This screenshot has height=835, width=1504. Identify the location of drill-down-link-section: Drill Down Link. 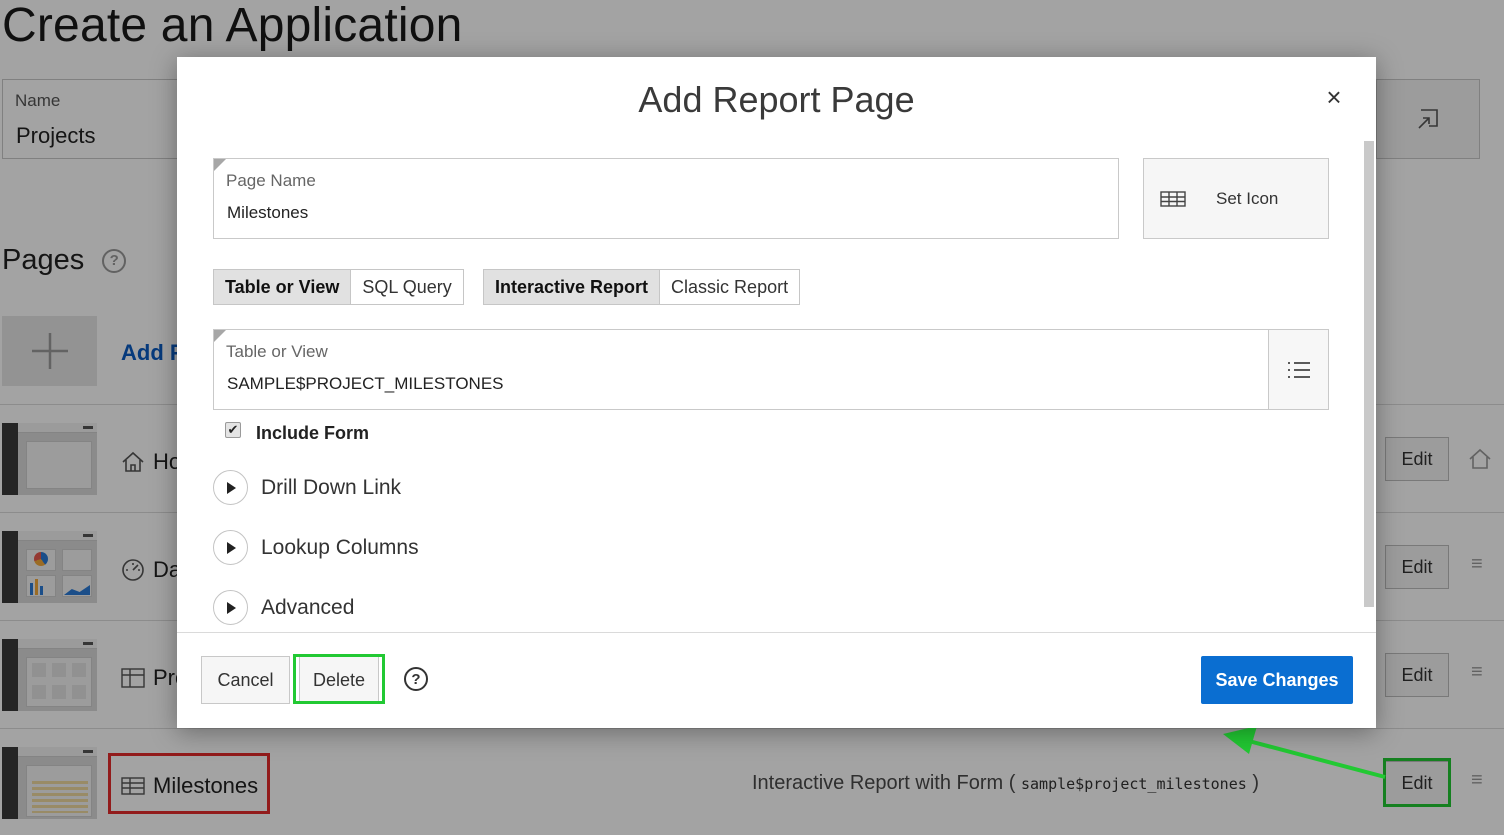
(307, 487).